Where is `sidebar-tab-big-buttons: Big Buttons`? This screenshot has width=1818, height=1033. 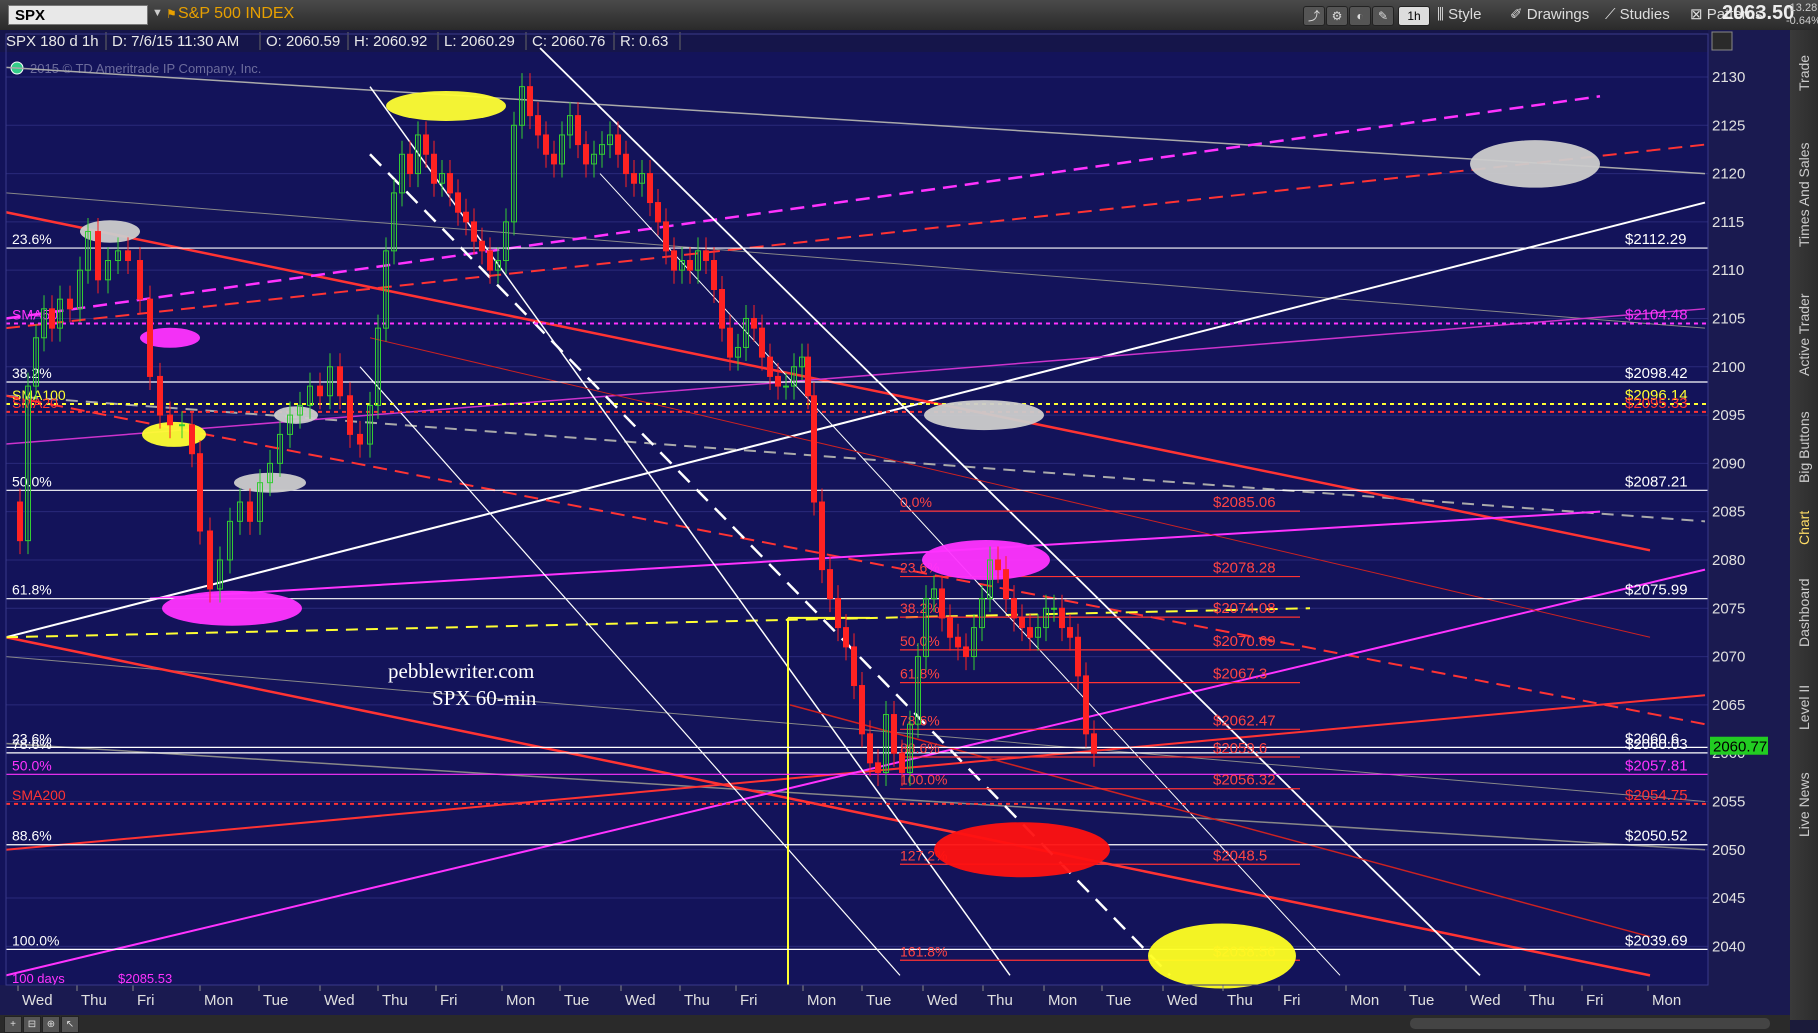
sidebar-tab-big-buttons: Big Buttons is located at coordinates (1804, 447).